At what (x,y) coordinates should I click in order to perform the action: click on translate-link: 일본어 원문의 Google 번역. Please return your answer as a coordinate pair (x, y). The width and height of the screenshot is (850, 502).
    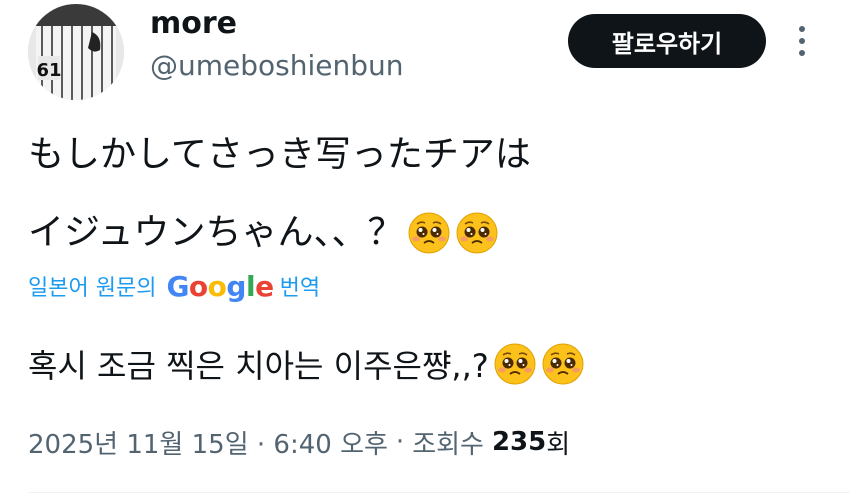
    Looking at the image, I should click on (174, 286).